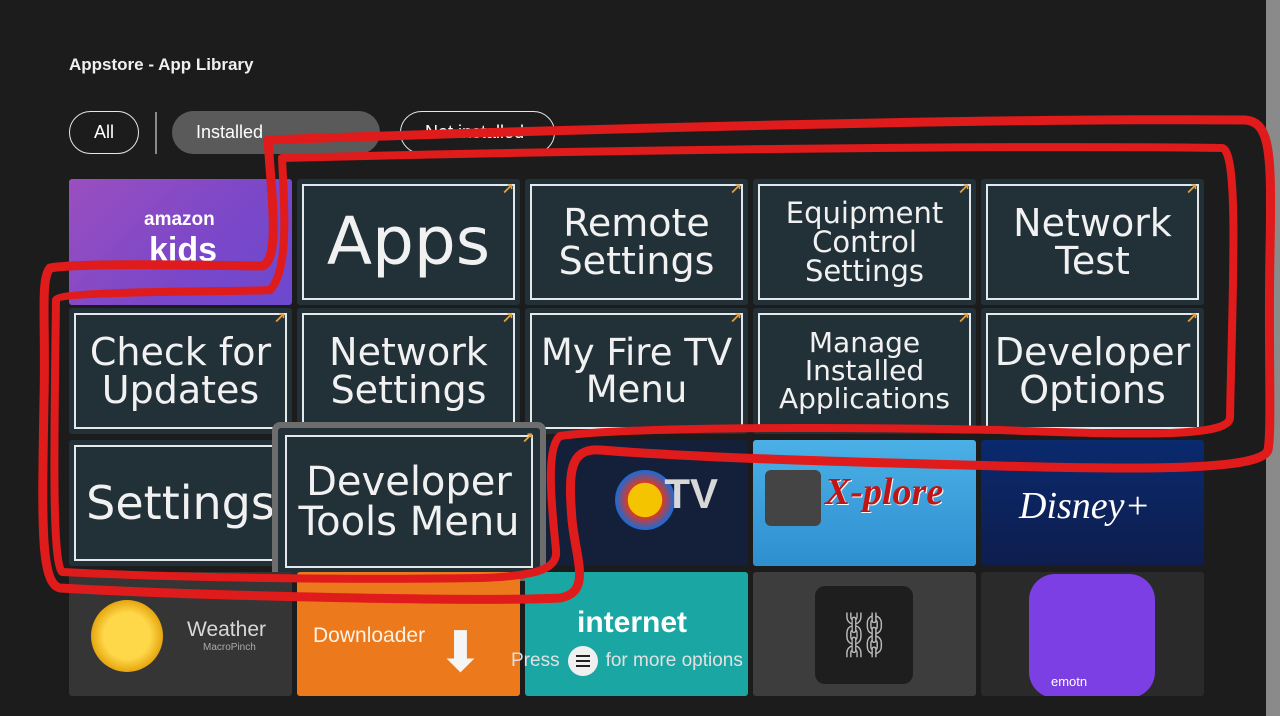 This screenshot has height=716, width=1280. I want to click on tile-label: Developer Options, so click(1092, 371).